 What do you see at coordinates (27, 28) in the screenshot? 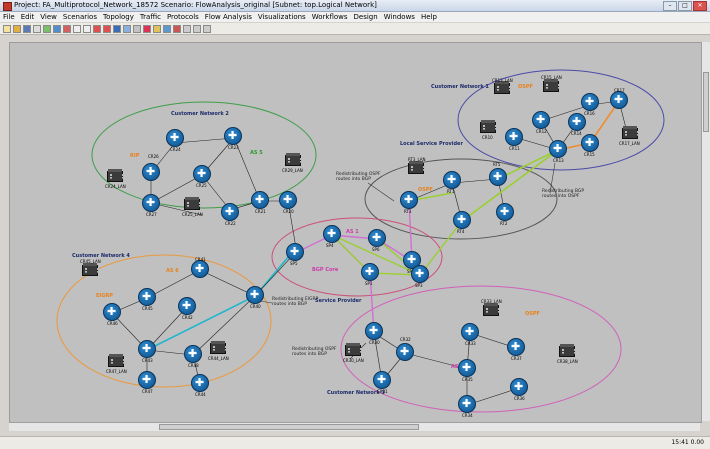
I see `save-icon` at bounding box center [27, 28].